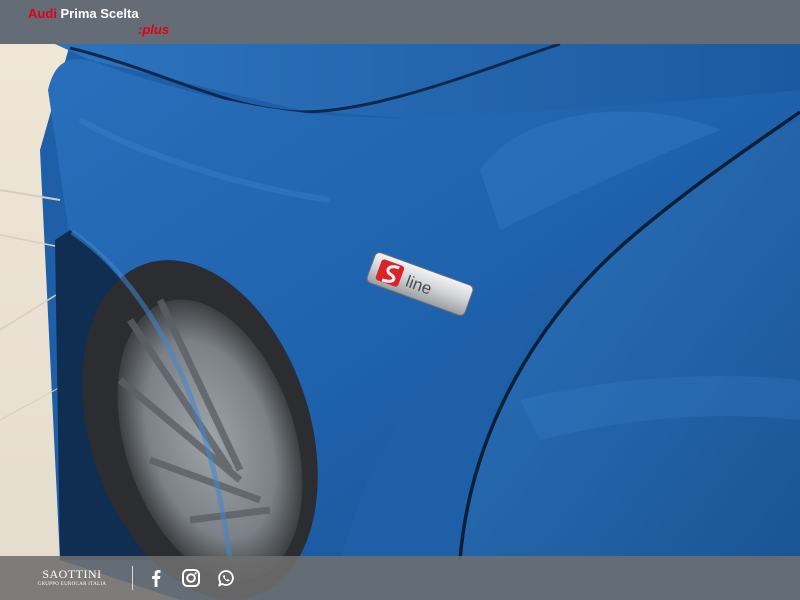  What do you see at coordinates (154, 29) in the screenshot?
I see `brand-plus-text: :plus` at bounding box center [154, 29].